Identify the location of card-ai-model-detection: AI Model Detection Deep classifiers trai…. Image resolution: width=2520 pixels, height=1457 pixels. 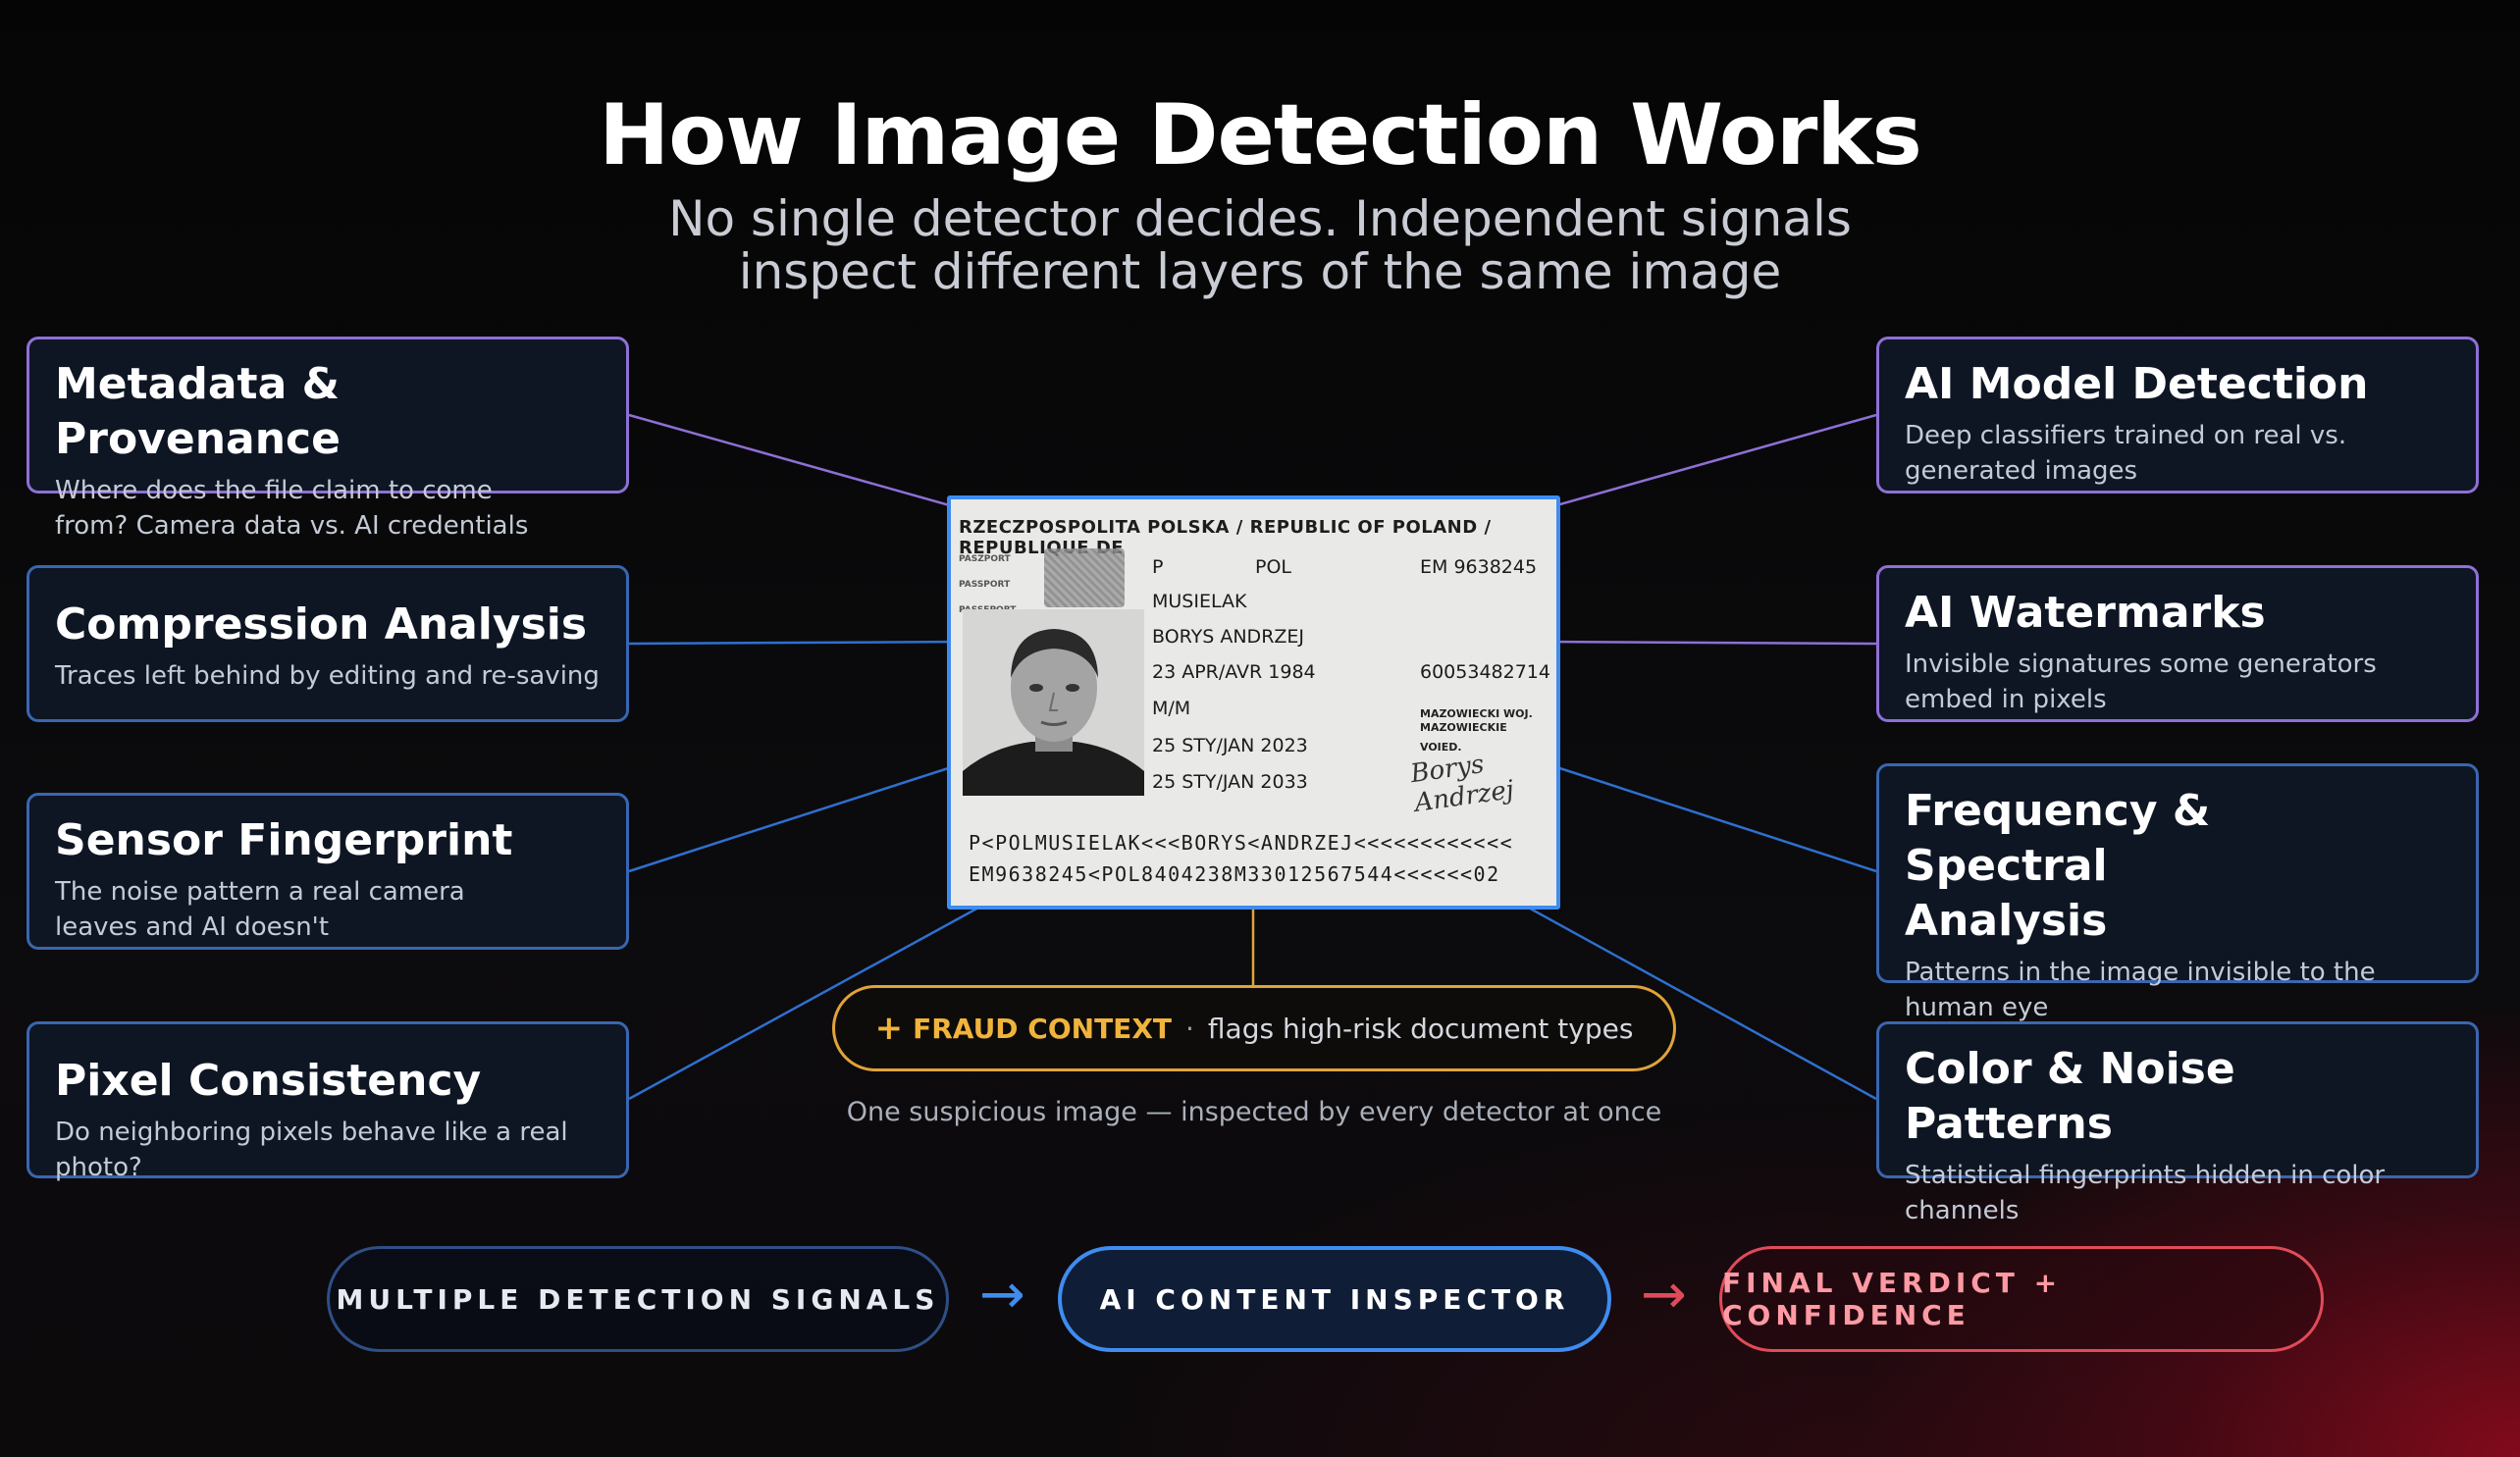
(2177, 415).